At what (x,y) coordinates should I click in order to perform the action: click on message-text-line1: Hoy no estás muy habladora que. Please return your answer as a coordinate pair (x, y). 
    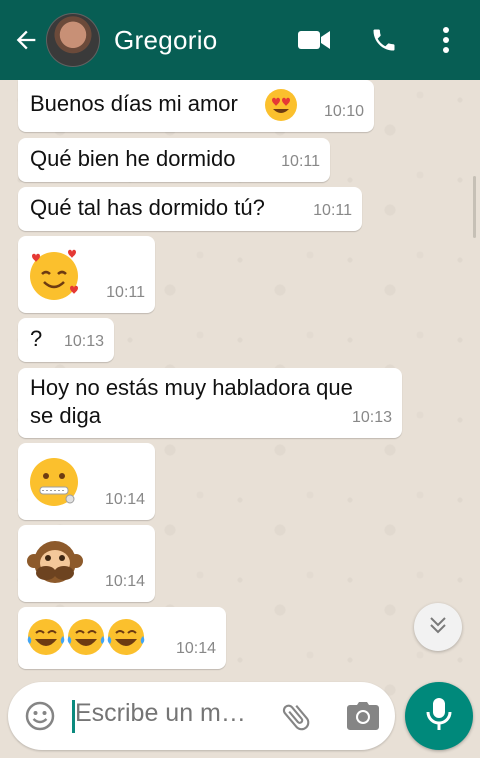
    Looking at the image, I should click on (191, 387).